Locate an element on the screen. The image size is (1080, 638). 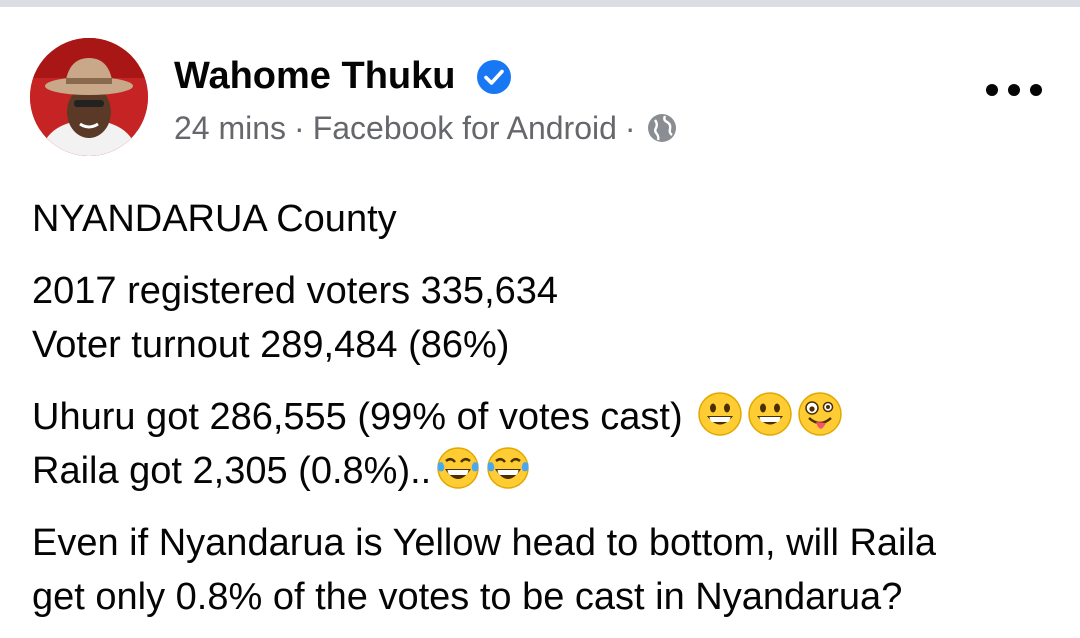
zany-face-emoji is located at coordinates (820, 414).